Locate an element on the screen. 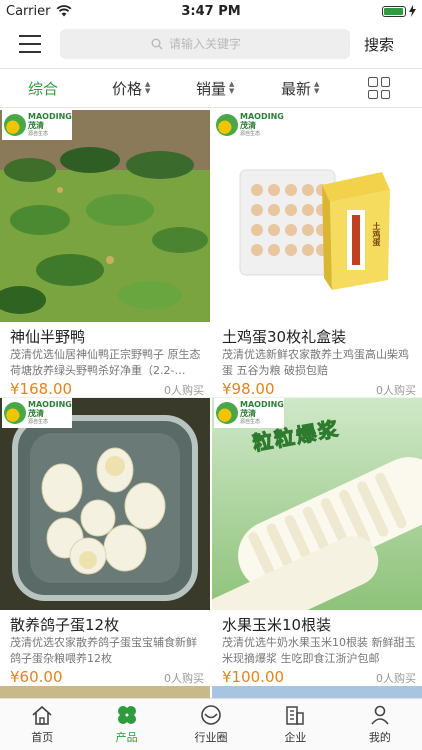 Image resolution: width=422 pixels, height=750 pixels. product-title: 散养鸽子蛋12枚 is located at coordinates (65, 625).